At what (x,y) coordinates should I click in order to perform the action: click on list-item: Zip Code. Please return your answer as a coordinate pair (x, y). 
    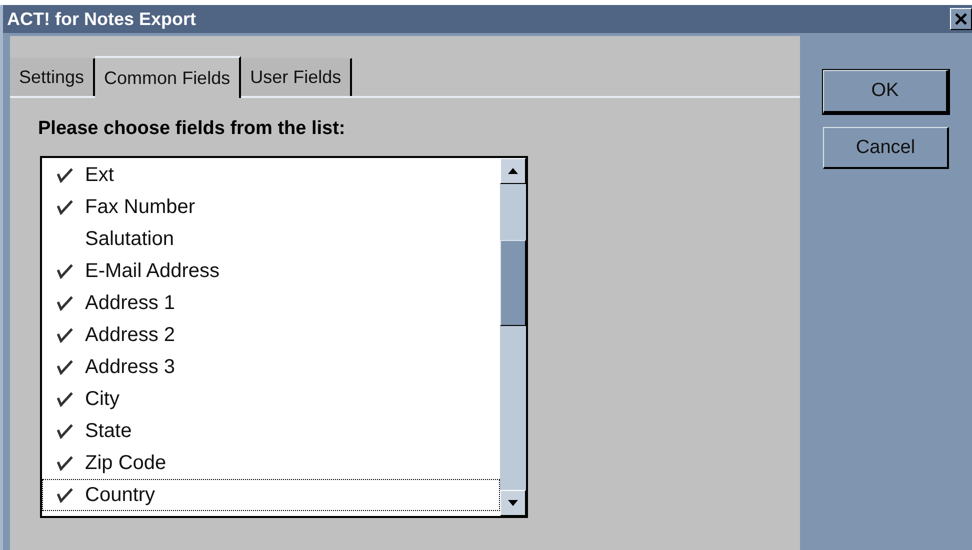
    Looking at the image, I should click on (271, 463).